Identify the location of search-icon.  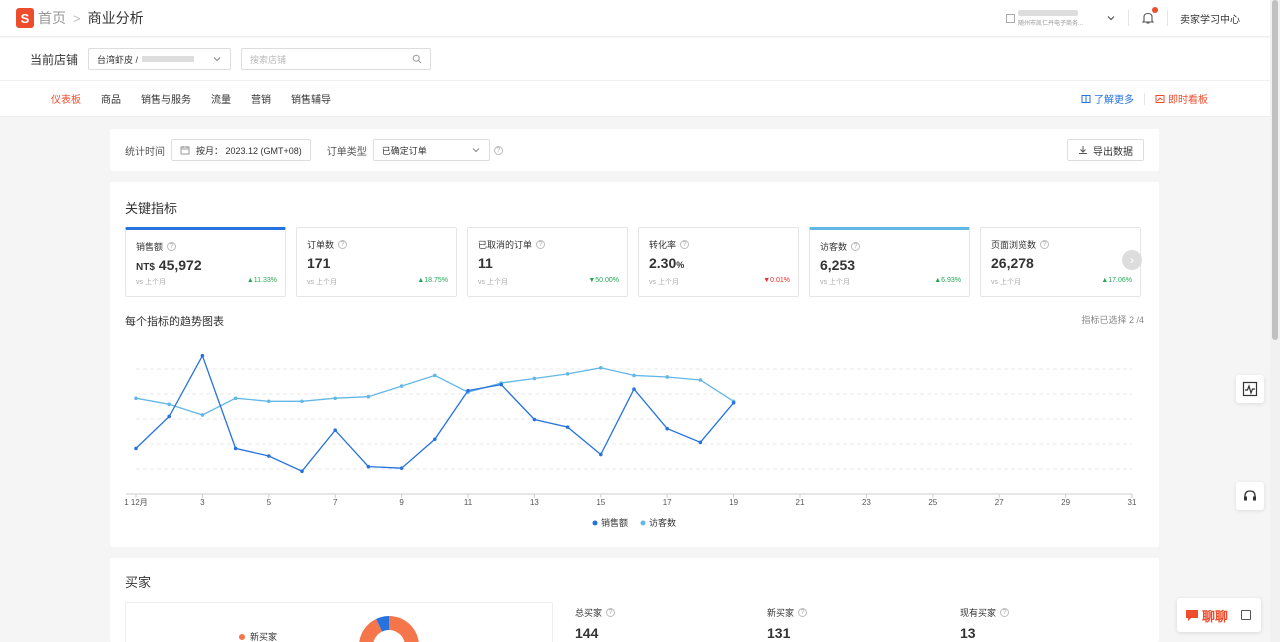
(417, 59).